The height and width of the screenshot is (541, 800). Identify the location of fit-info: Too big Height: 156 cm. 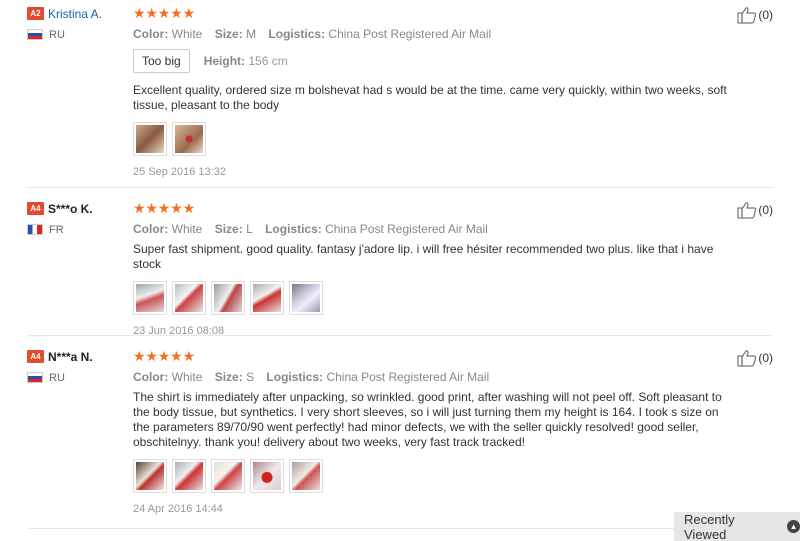
(433, 61).